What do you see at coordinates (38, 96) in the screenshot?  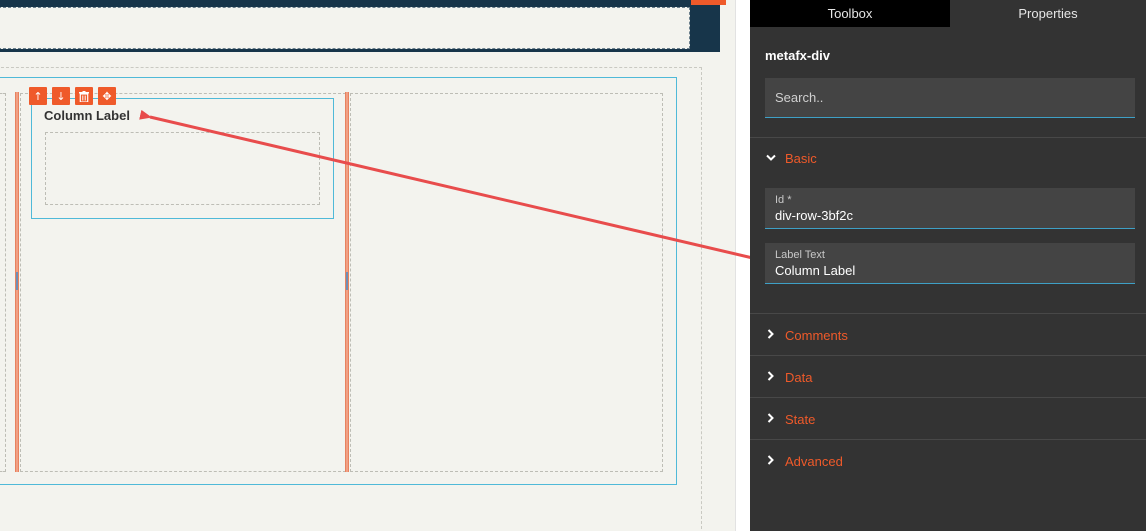 I see `arrow-up-icon: ↑` at bounding box center [38, 96].